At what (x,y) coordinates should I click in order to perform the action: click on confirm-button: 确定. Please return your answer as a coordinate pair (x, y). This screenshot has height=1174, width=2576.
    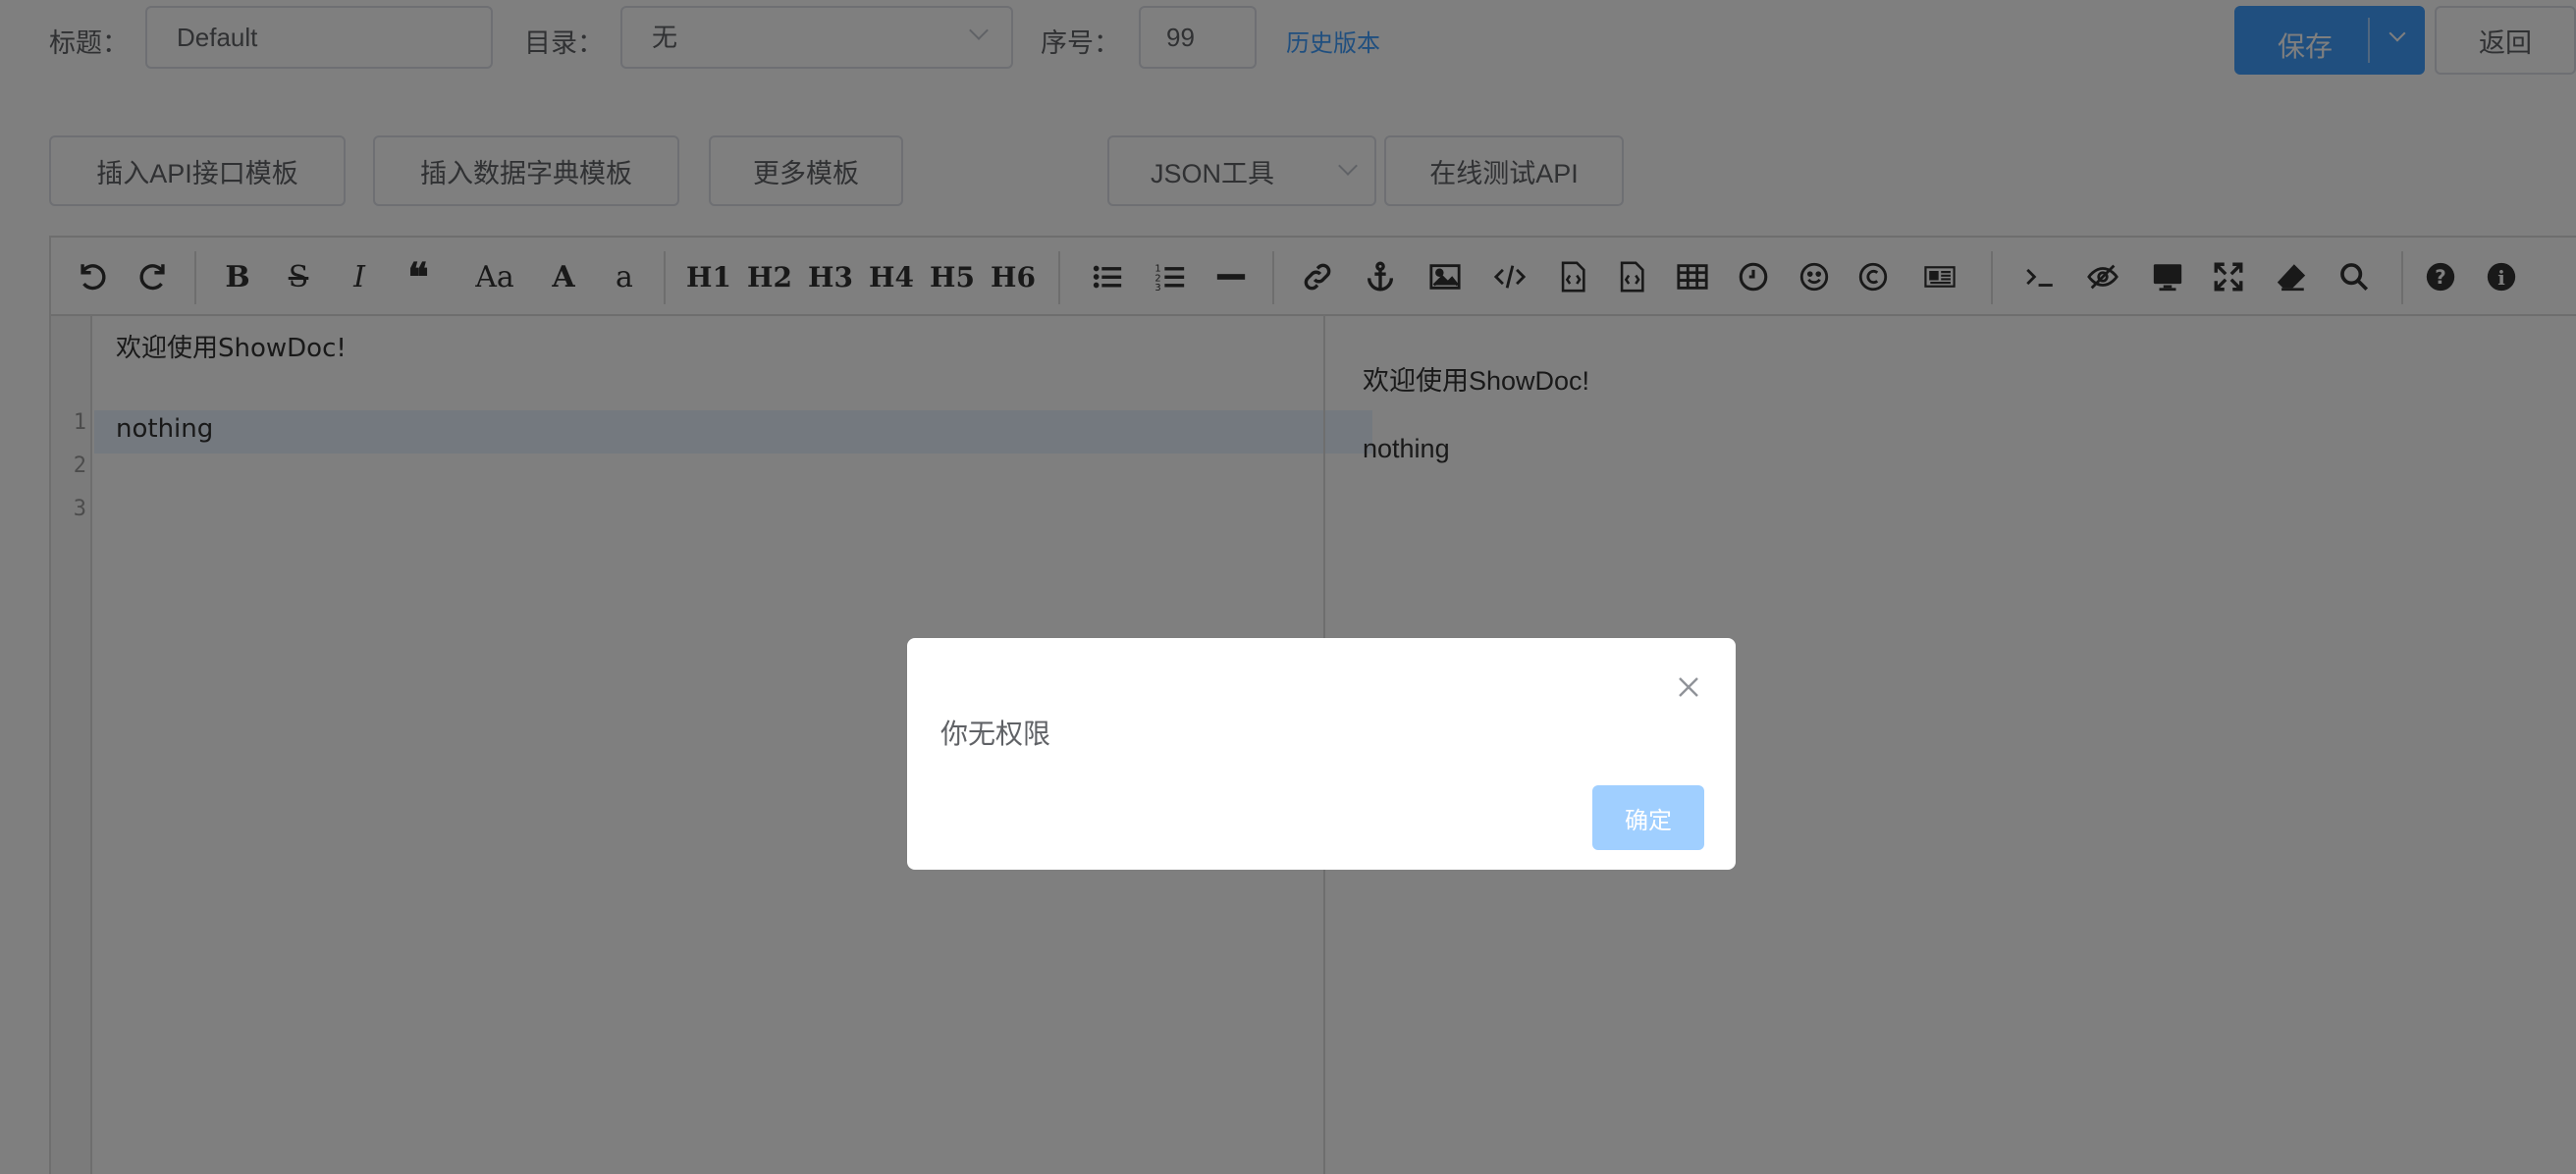
    Looking at the image, I should click on (1648, 817).